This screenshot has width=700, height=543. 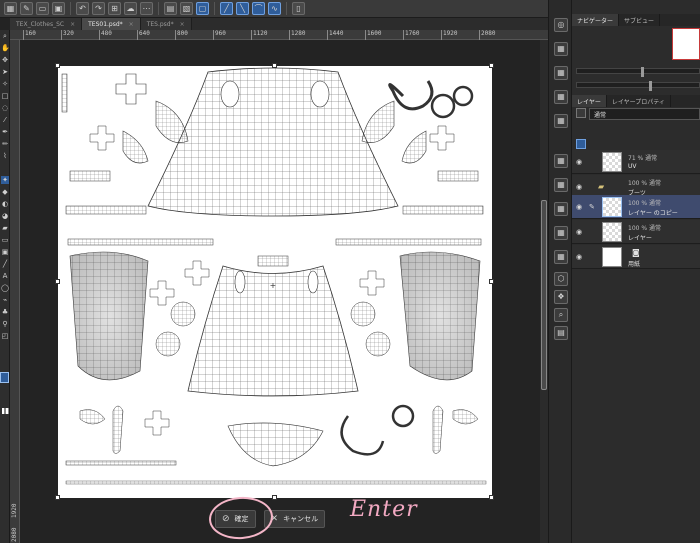 I want to click on brush-tool-icon: ⌇, so click(x=5, y=156).